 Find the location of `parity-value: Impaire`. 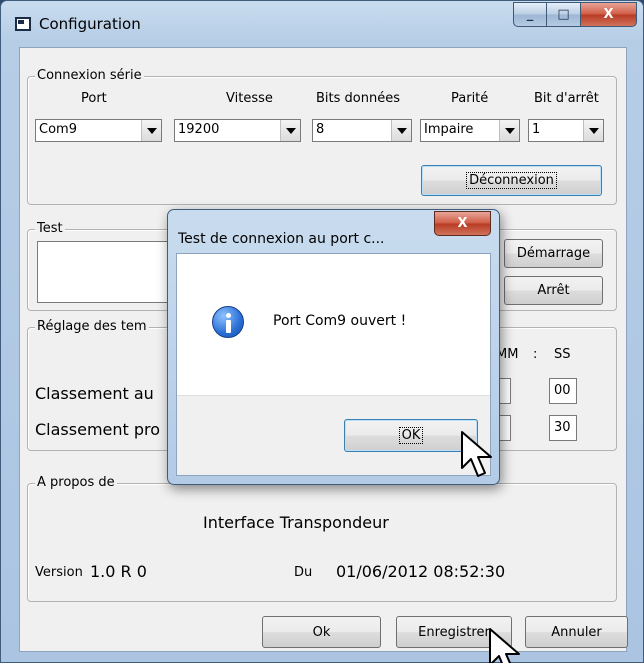

parity-value: Impaire is located at coordinates (449, 129).